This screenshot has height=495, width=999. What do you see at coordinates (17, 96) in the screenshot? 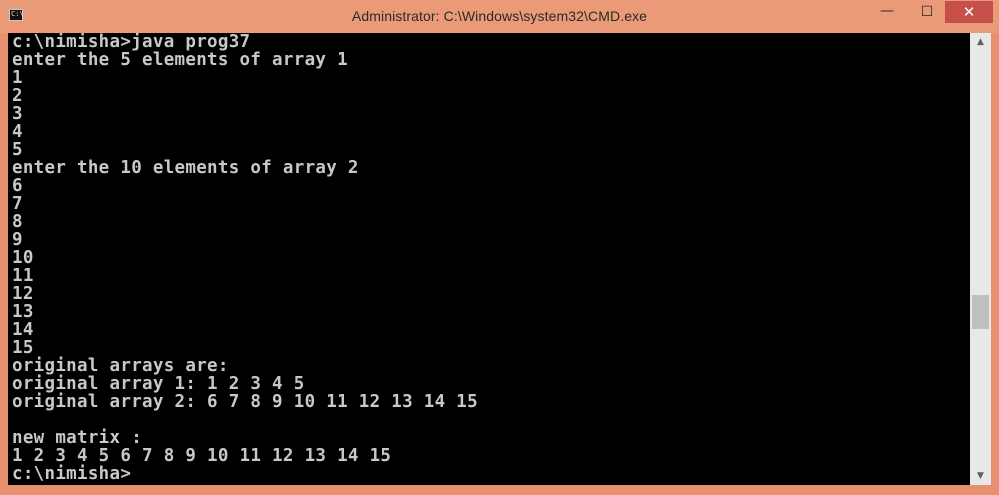
I see `console-line: 2` at bounding box center [17, 96].